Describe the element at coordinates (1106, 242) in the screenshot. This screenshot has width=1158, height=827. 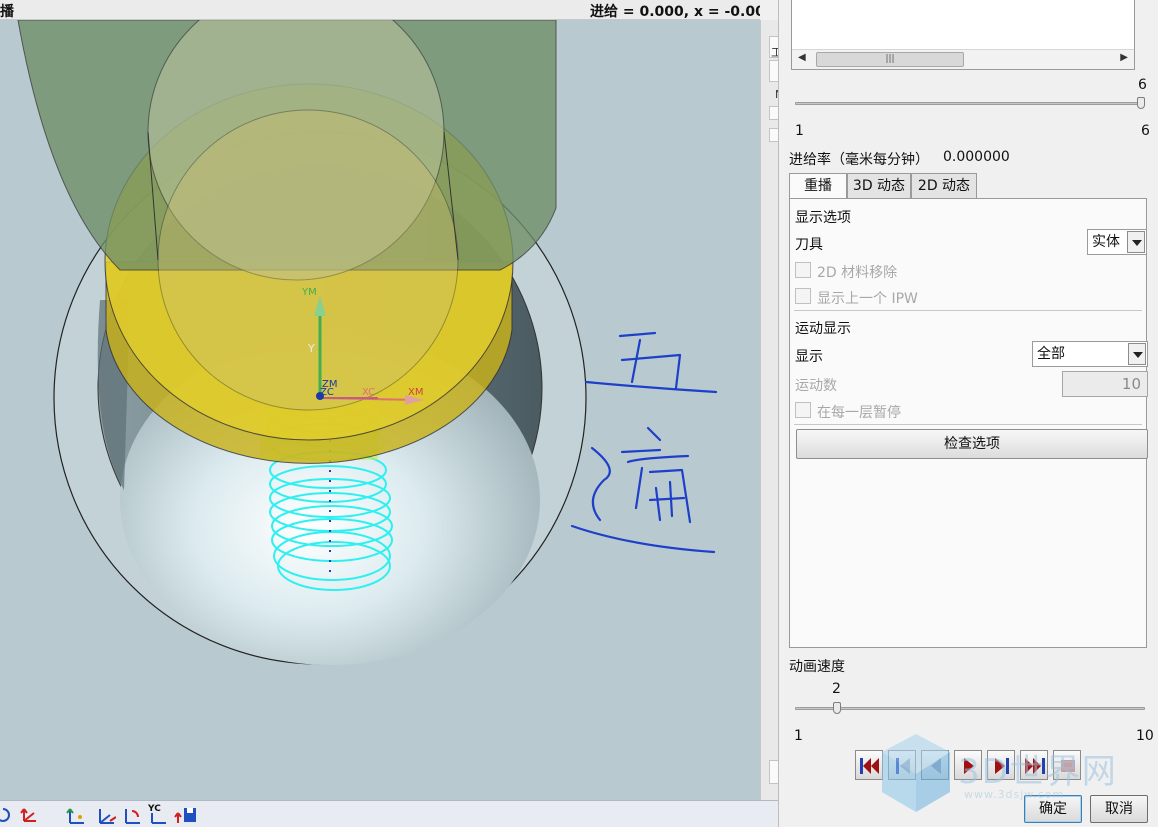
I see `tool-display-value: 实体` at that location.